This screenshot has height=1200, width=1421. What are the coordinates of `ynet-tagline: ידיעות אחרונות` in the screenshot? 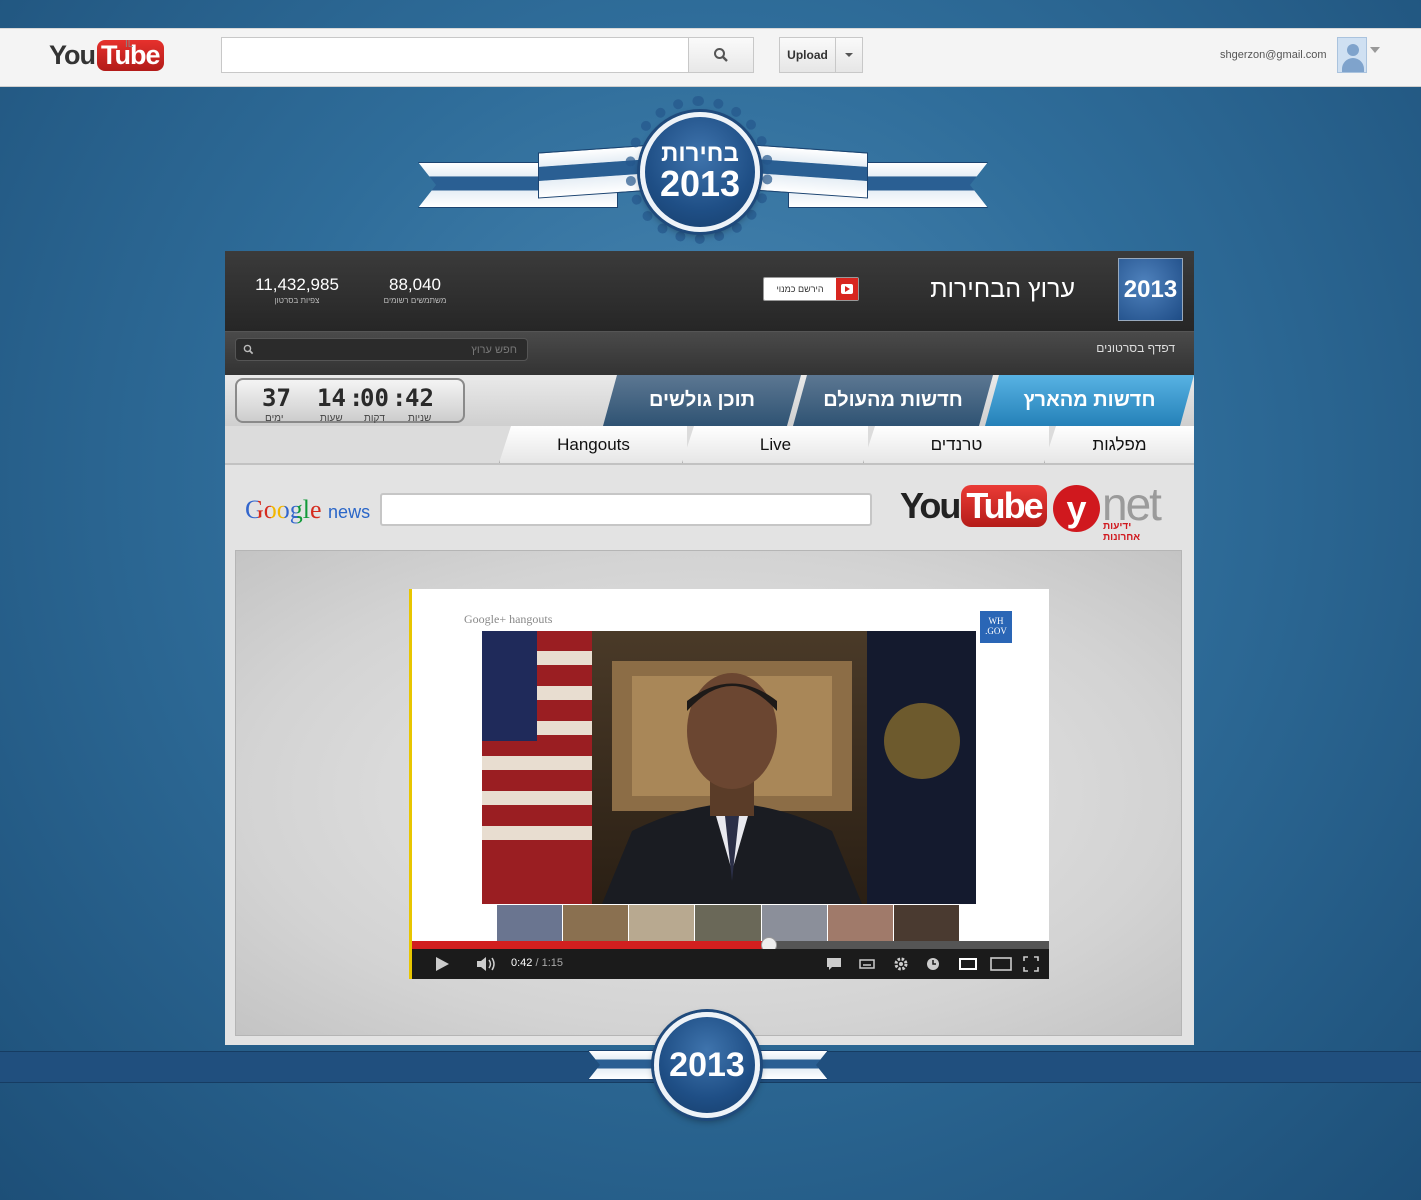 It's located at (1122, 532).